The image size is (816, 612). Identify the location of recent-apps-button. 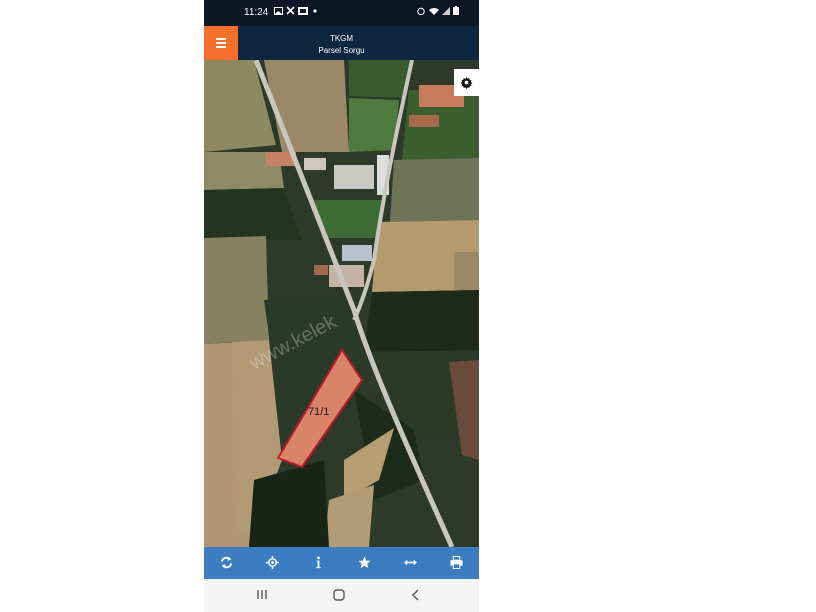
(264, 595).